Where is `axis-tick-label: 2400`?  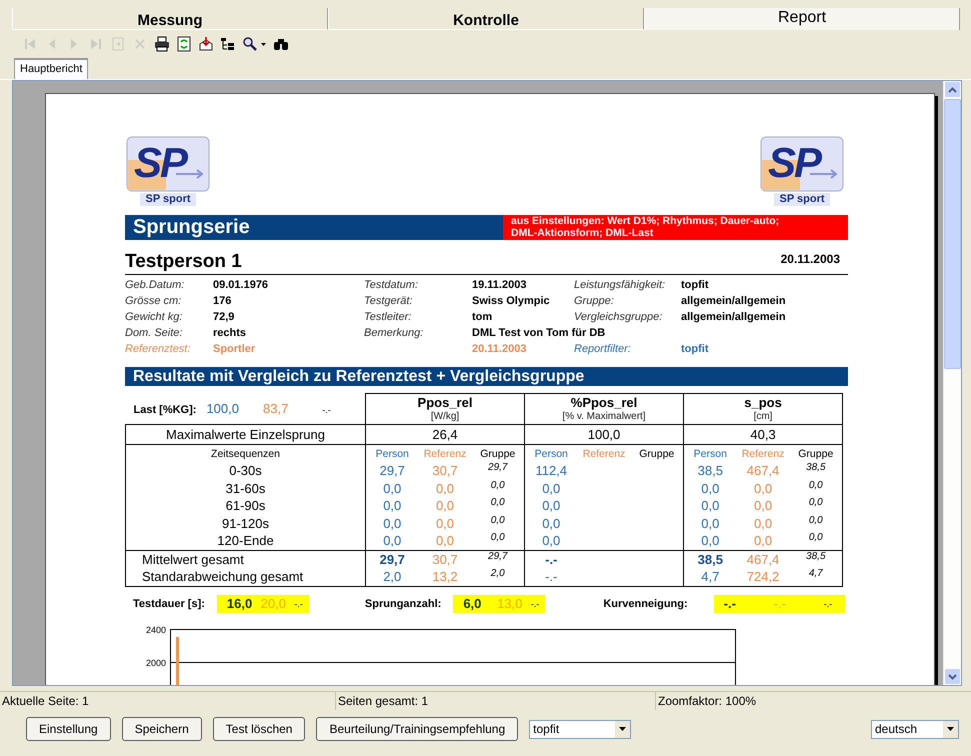 axis-tick-label: 2400 is located at coordinates (156, 629).